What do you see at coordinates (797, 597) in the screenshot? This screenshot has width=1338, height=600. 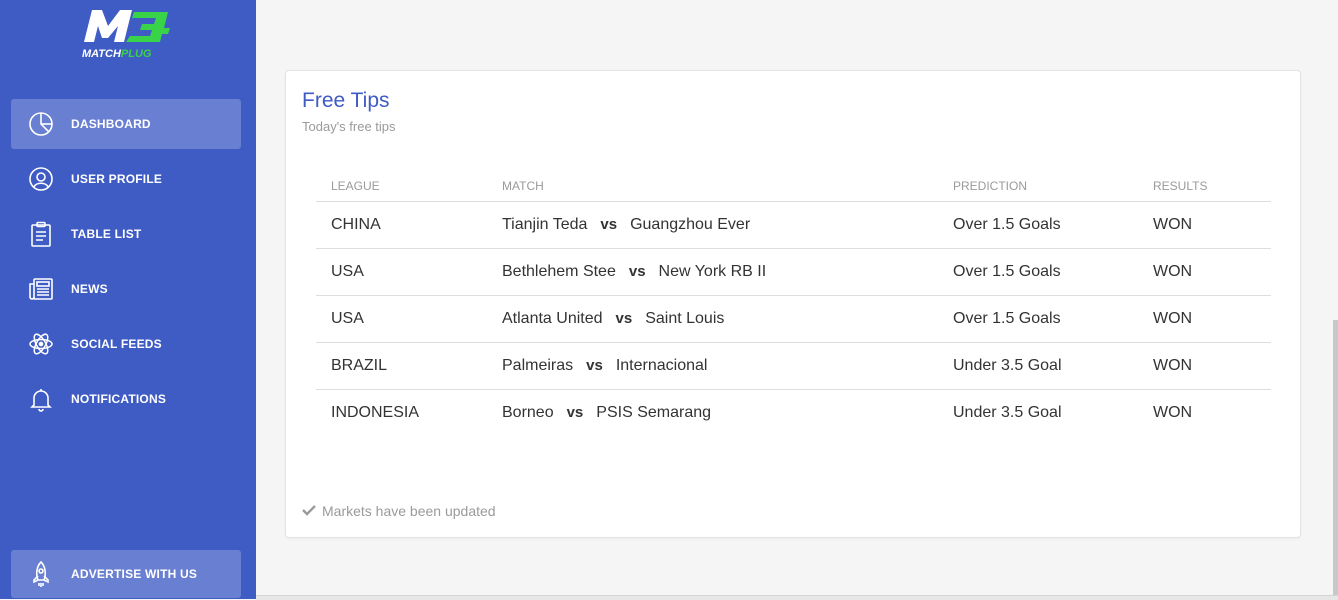 I see `page-bottom-border` at bounding box center [797, 597].